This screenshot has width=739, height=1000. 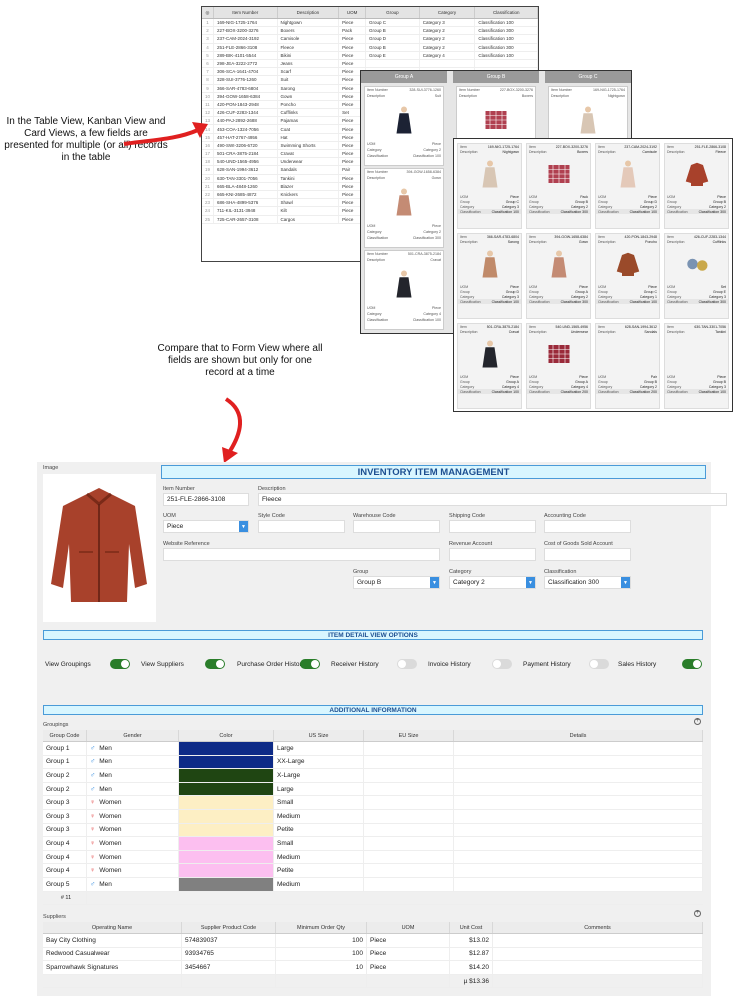 I want to click on column-header: Classification, so click(x=506, y=12).